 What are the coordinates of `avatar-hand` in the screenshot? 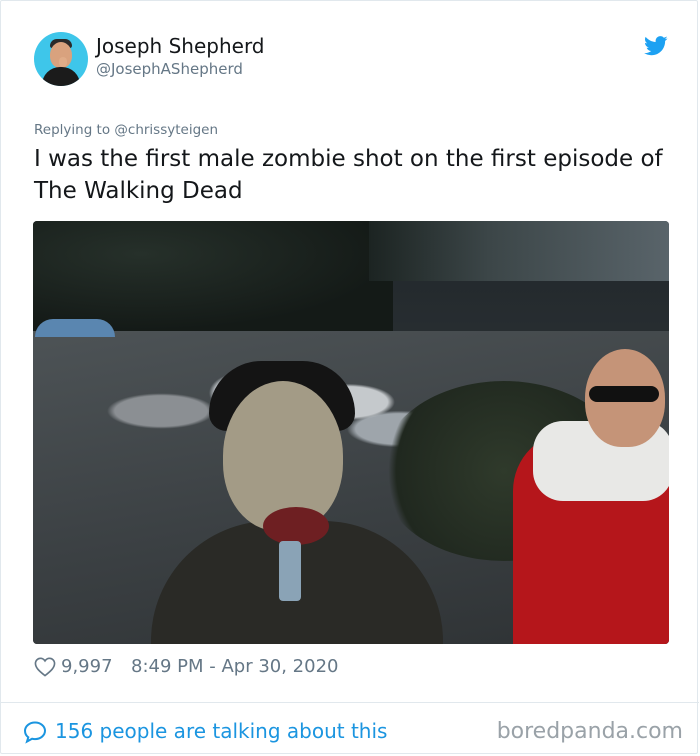 It's located at (63, 62).